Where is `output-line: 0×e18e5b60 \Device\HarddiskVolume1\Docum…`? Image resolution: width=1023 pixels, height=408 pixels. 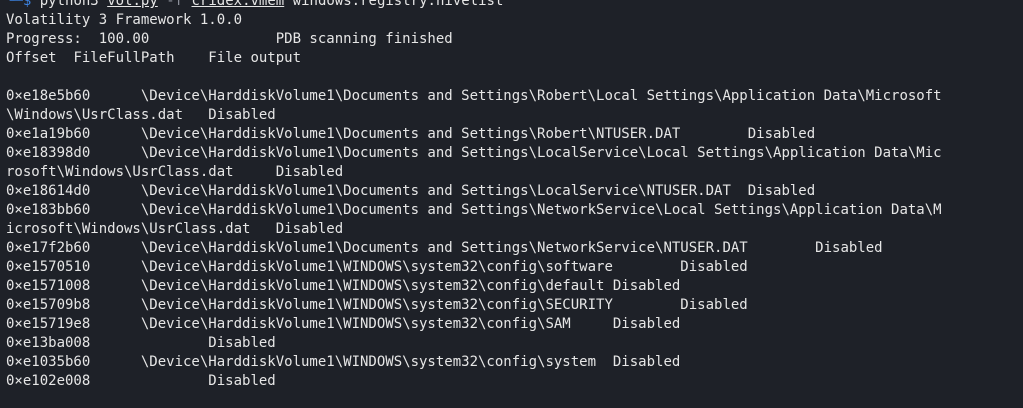
output-line: 0×e18e5b60 \Device\HarddiskVolume1\Docum… is located at coordinates (474, 96).